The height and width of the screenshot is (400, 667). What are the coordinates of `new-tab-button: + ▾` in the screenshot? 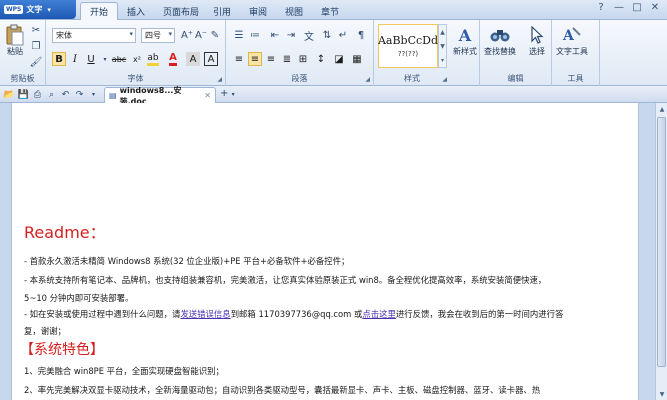 It's located at (227, 93).